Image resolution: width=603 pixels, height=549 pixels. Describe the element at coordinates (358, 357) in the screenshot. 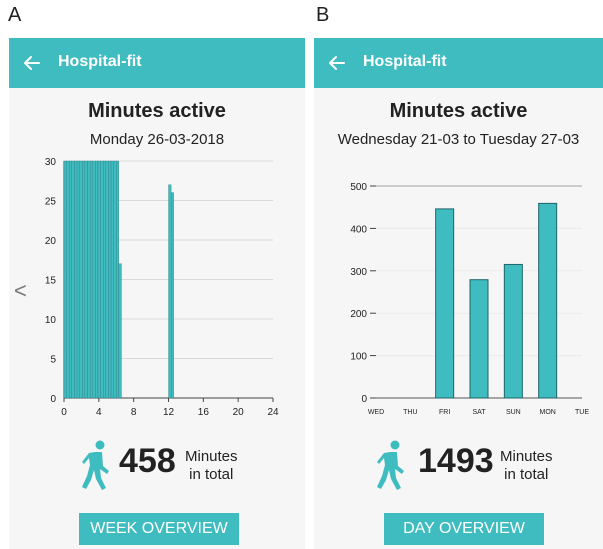

I see `y-tick-label: 100` at that location.